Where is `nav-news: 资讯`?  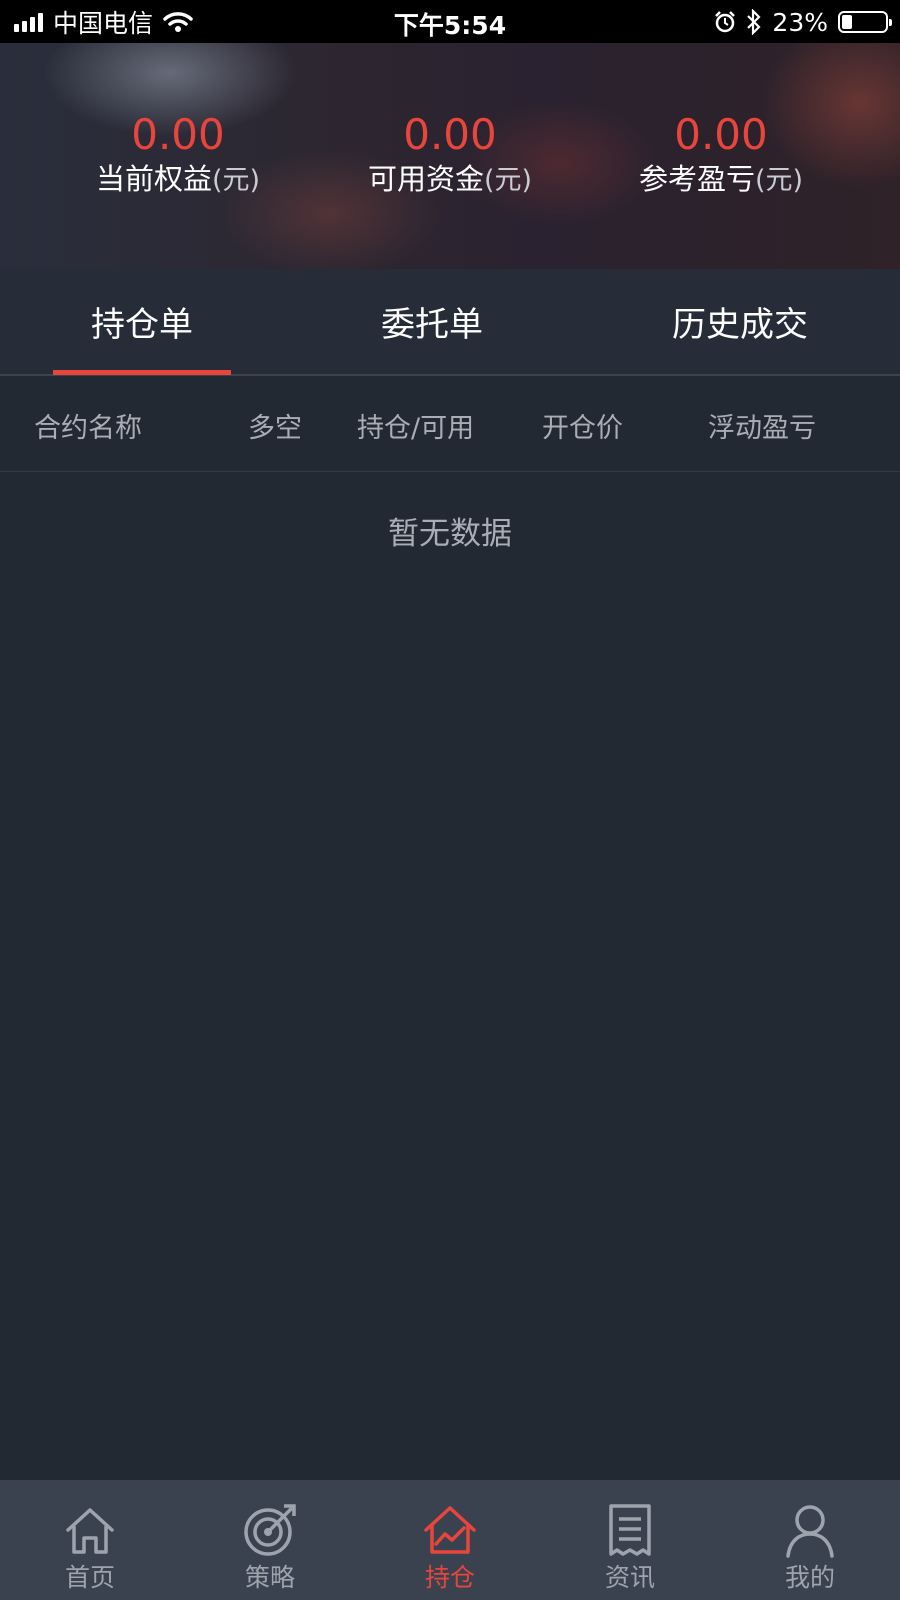 nav-news: 资讯 is located at coordinates (630, 1540).